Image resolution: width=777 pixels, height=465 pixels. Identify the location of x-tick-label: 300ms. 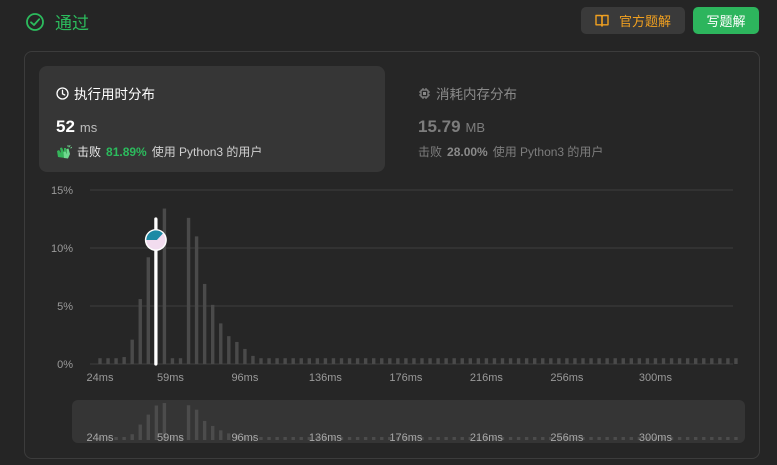
(656, 378).